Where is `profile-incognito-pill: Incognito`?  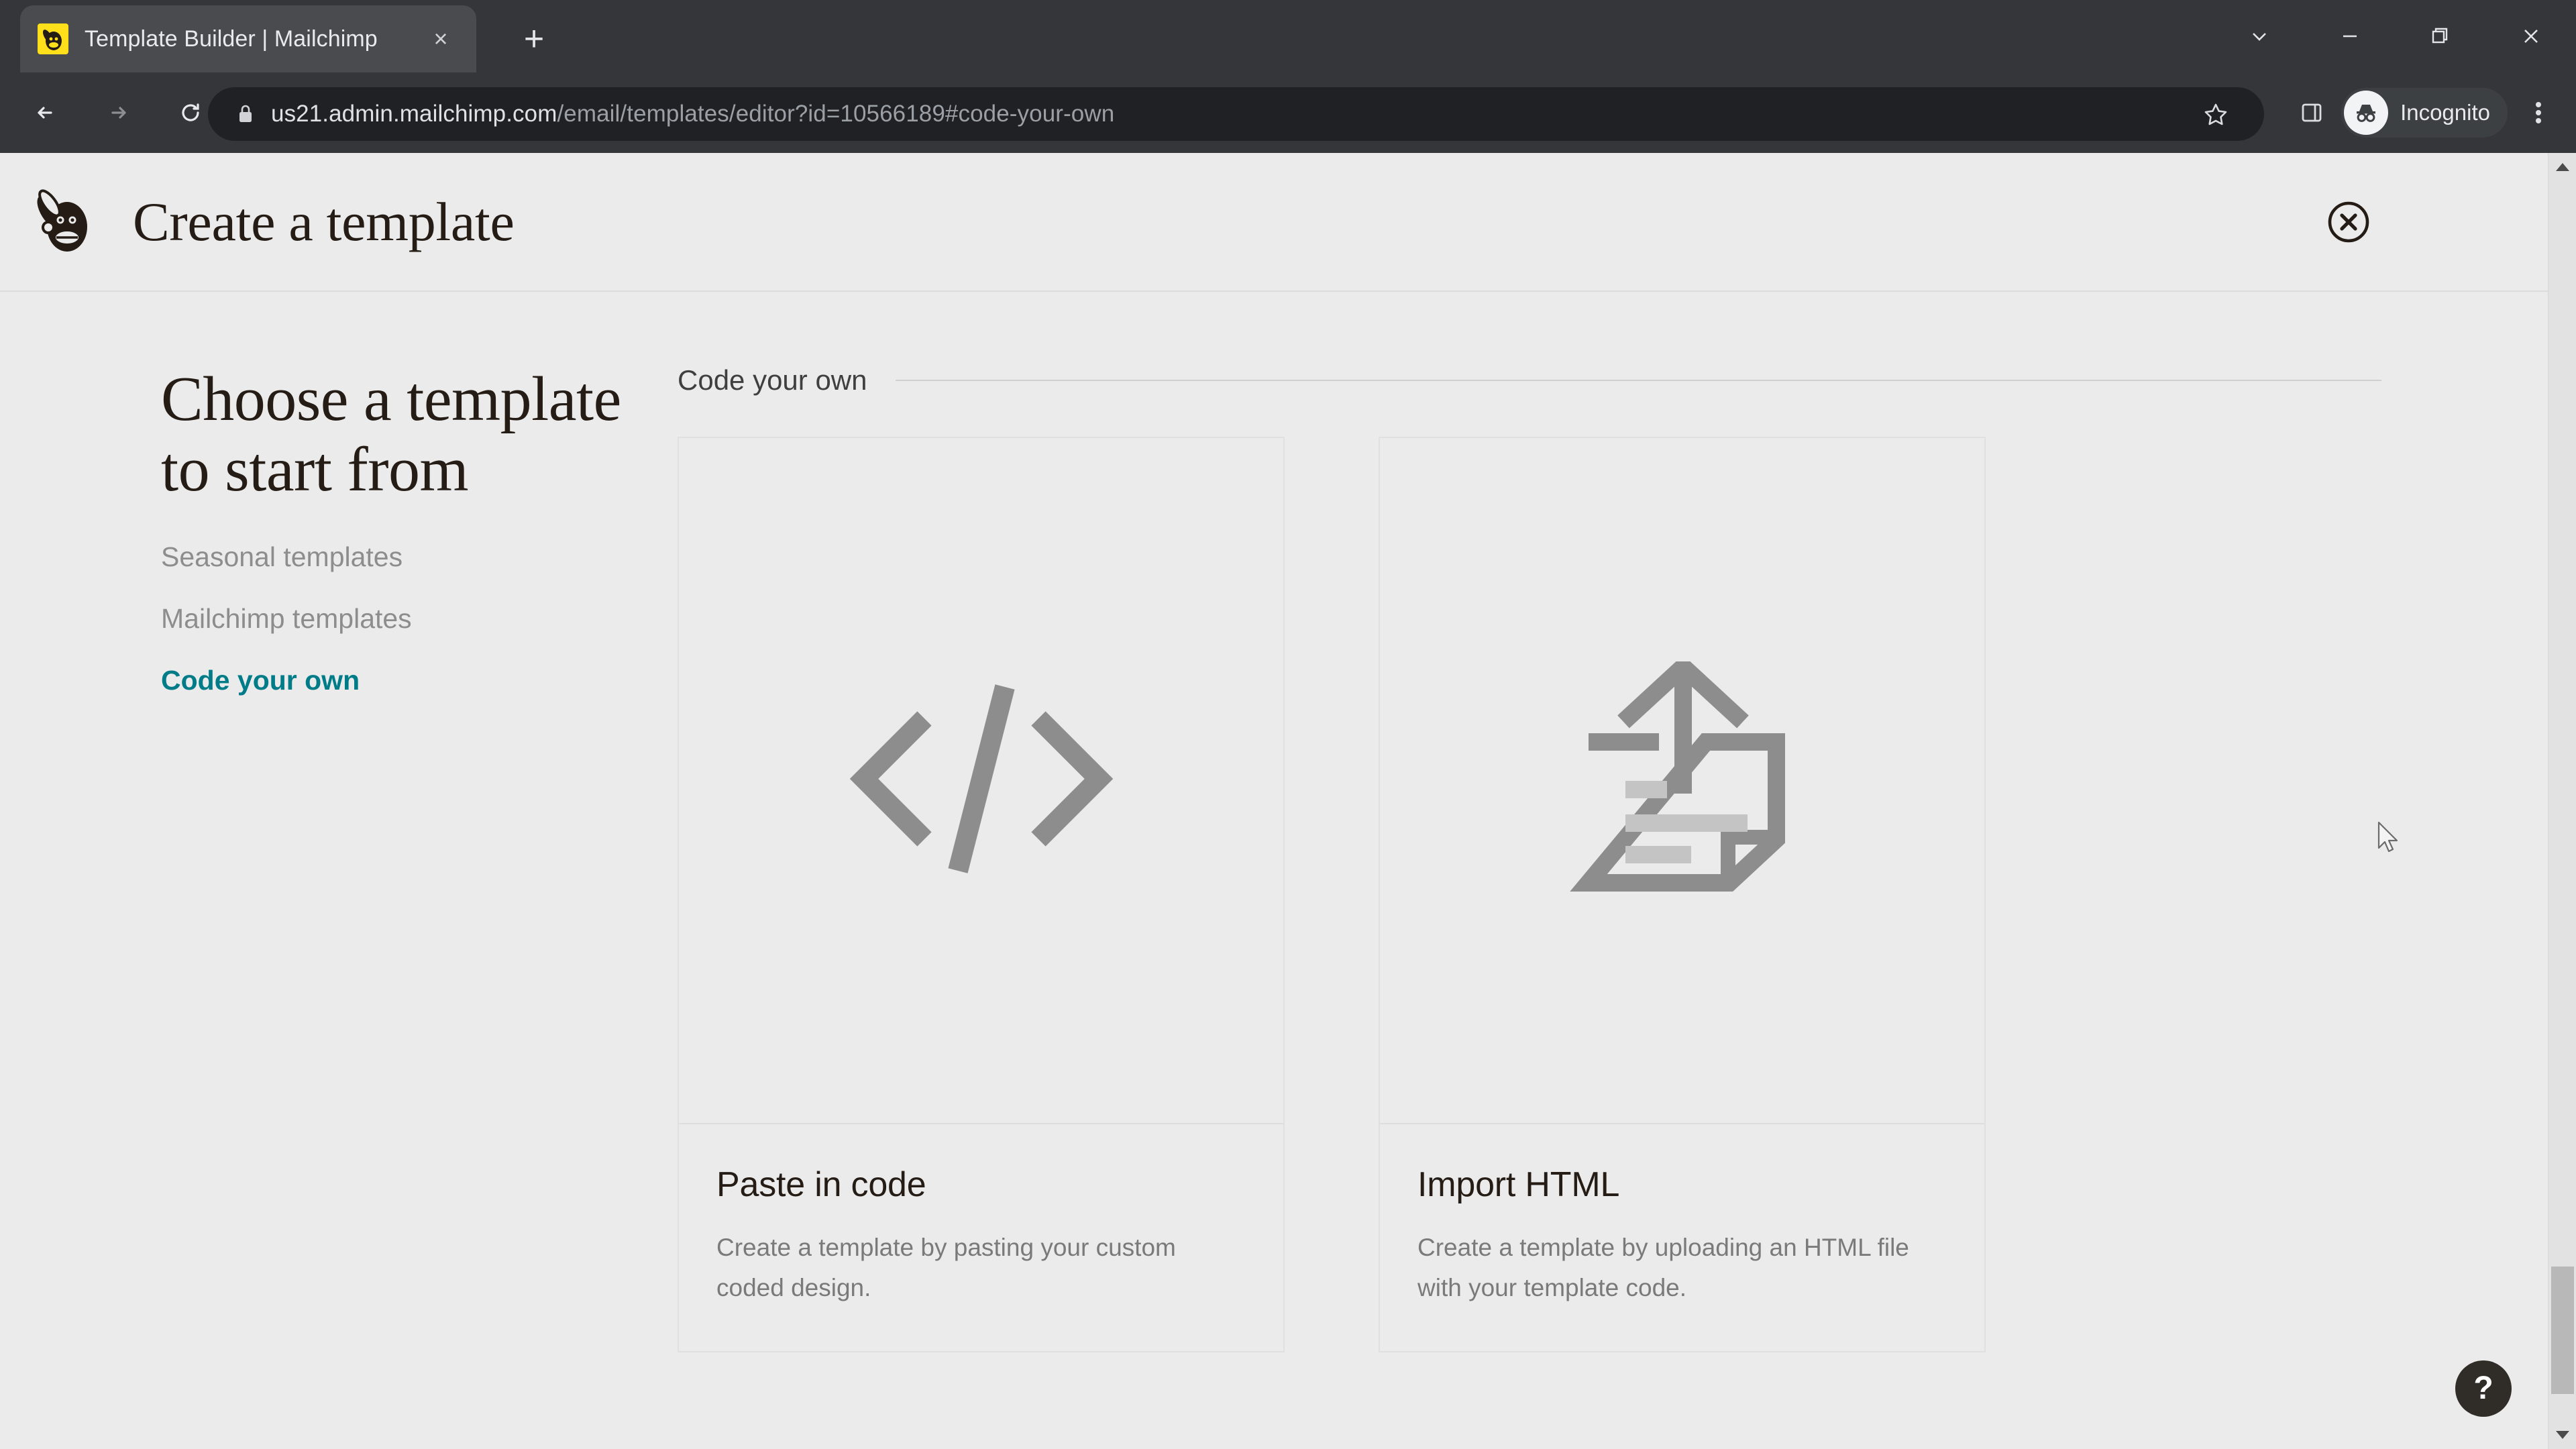 profile-incognito-pill: Incognito is located at coordinates (2424, 113).